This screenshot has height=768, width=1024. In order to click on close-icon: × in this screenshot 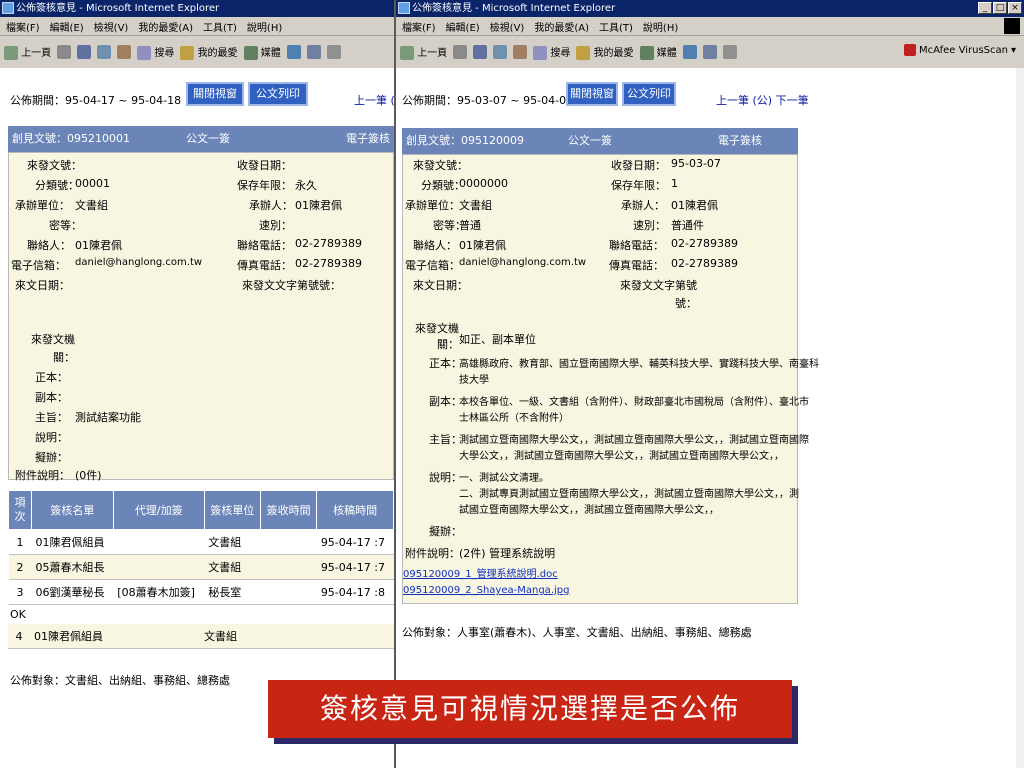, I will do `click(1015, 8)`.